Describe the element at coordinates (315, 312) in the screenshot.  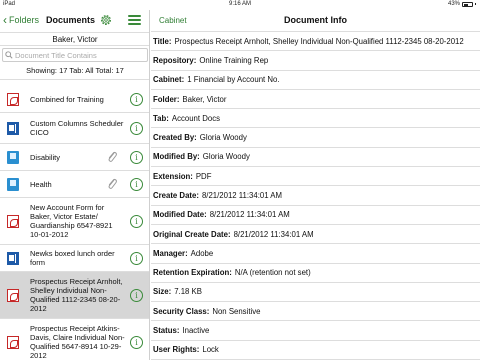
I see `field-security-class: Security Class: Non Sensitive` at that location.